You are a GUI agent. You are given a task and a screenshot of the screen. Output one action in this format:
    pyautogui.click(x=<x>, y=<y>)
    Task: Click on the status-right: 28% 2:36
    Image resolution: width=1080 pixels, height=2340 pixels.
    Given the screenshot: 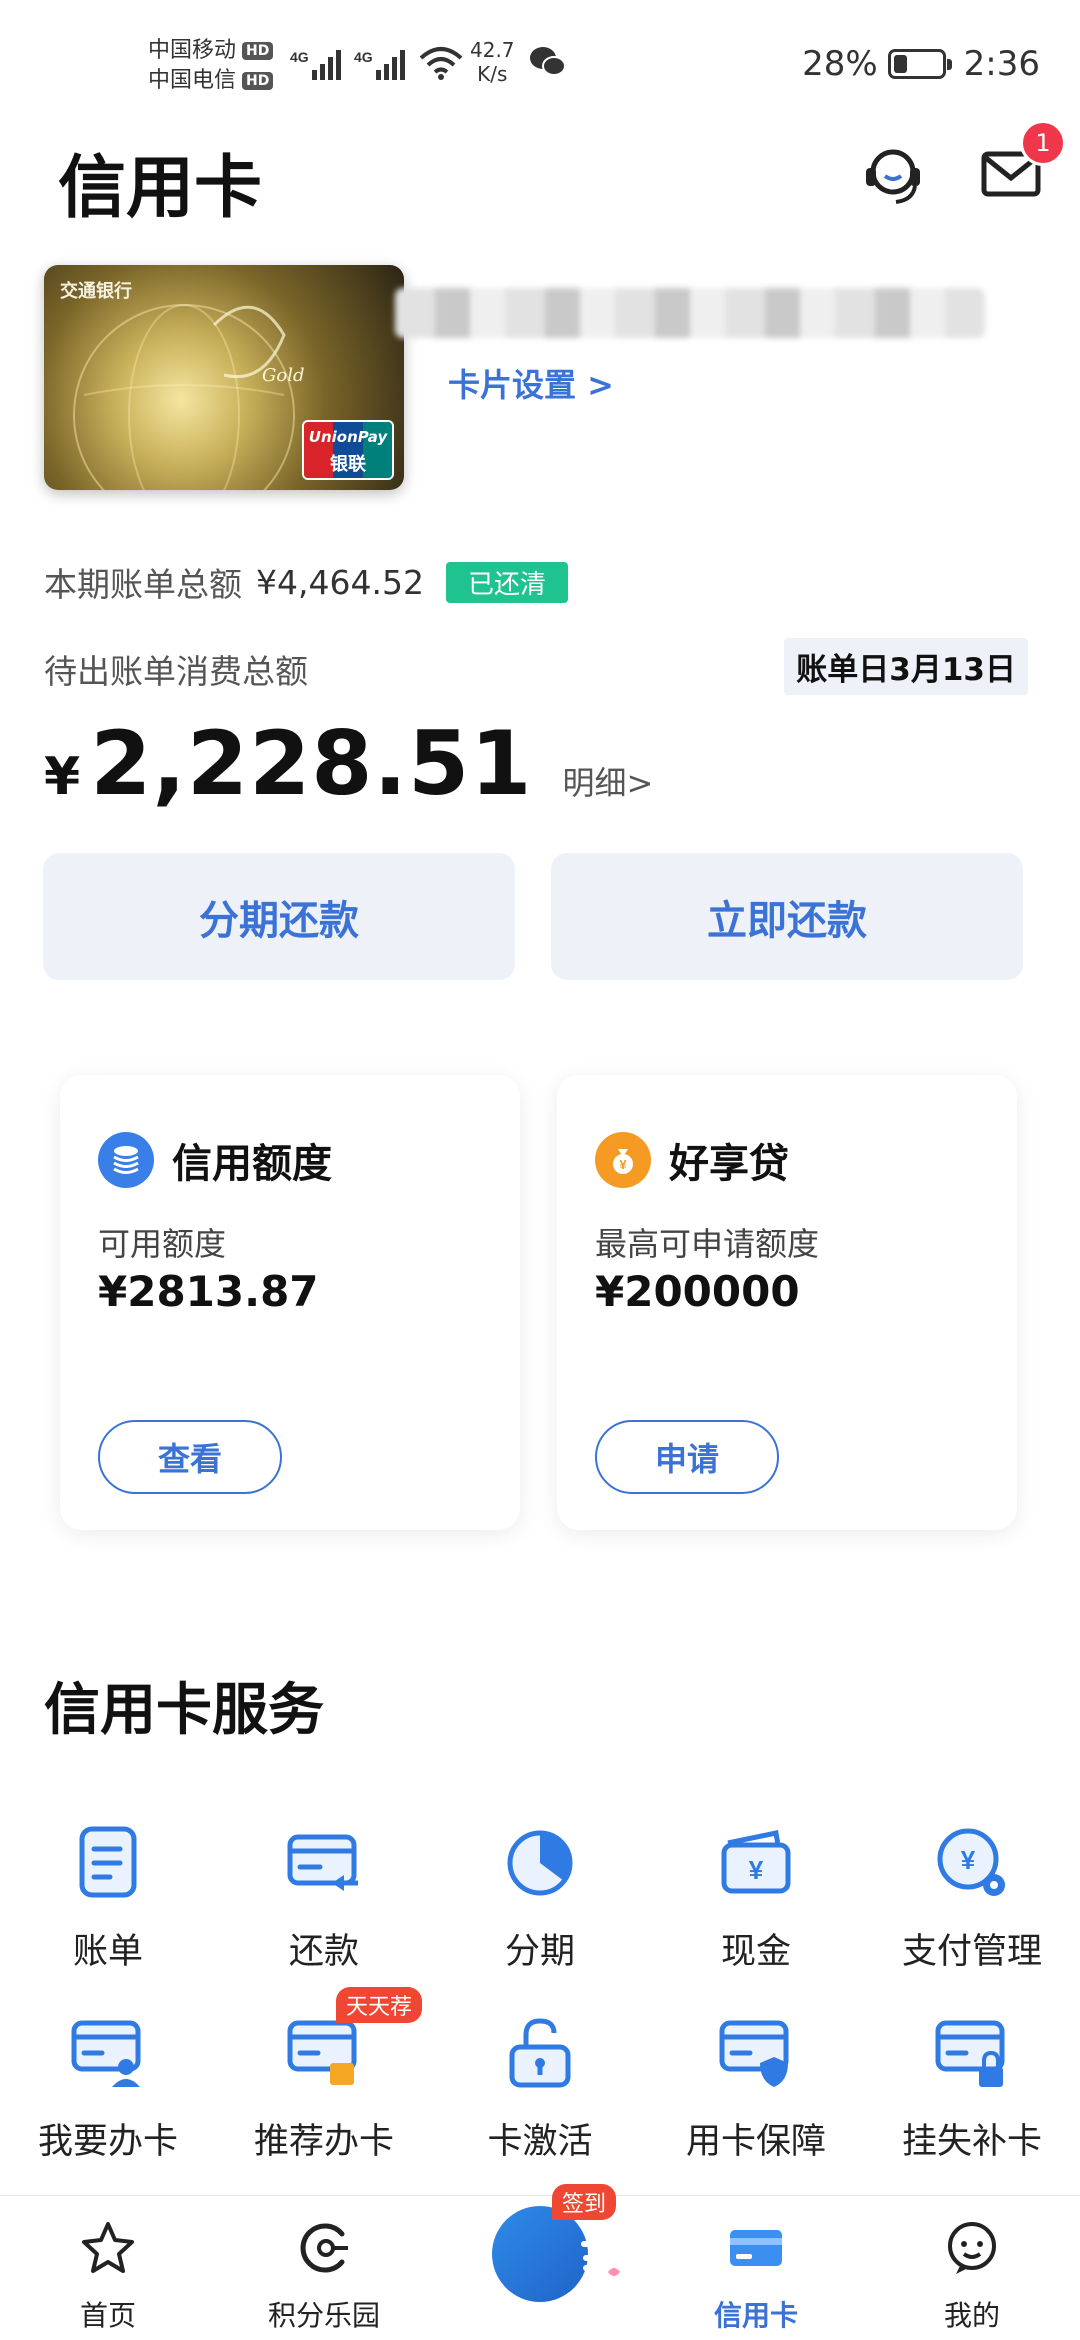 What is the action you would take?
    pyautogui.click(x=921, y=64)
    